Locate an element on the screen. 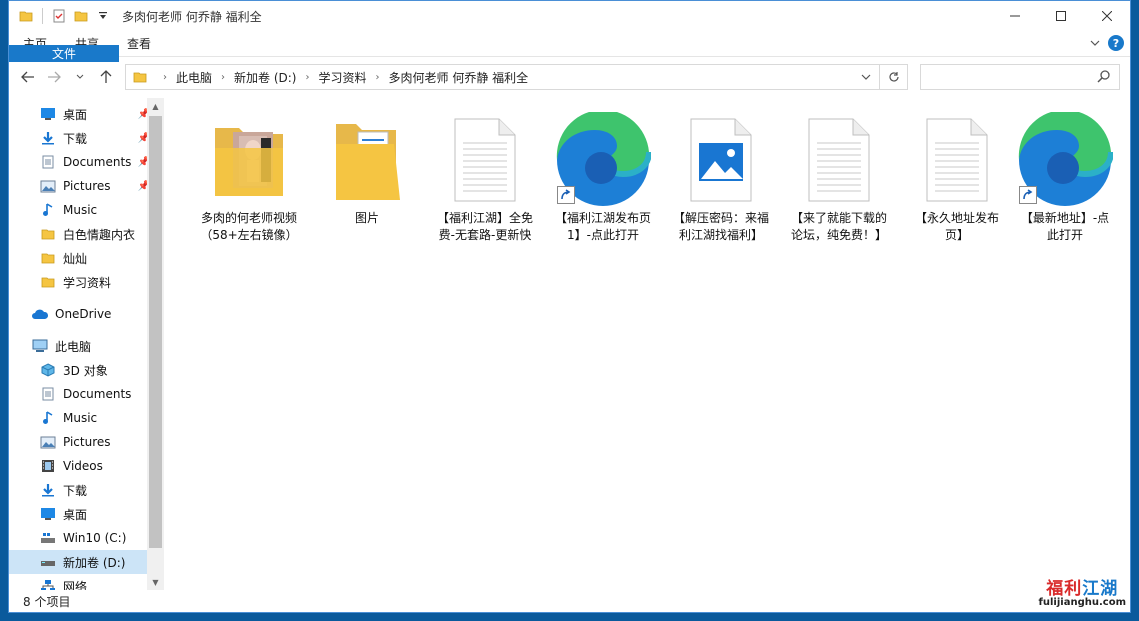 This screenshot has width=1139, height=621. properties-icon is located at coordinates (59, 16).